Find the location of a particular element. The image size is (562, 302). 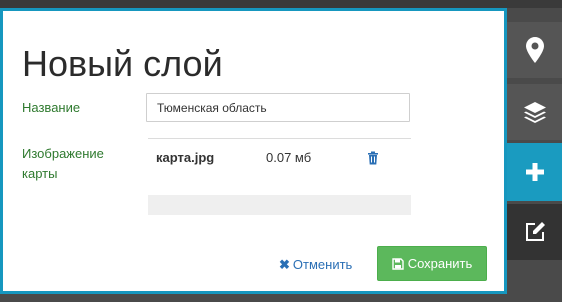

divider is located at coordinates (279, 138).